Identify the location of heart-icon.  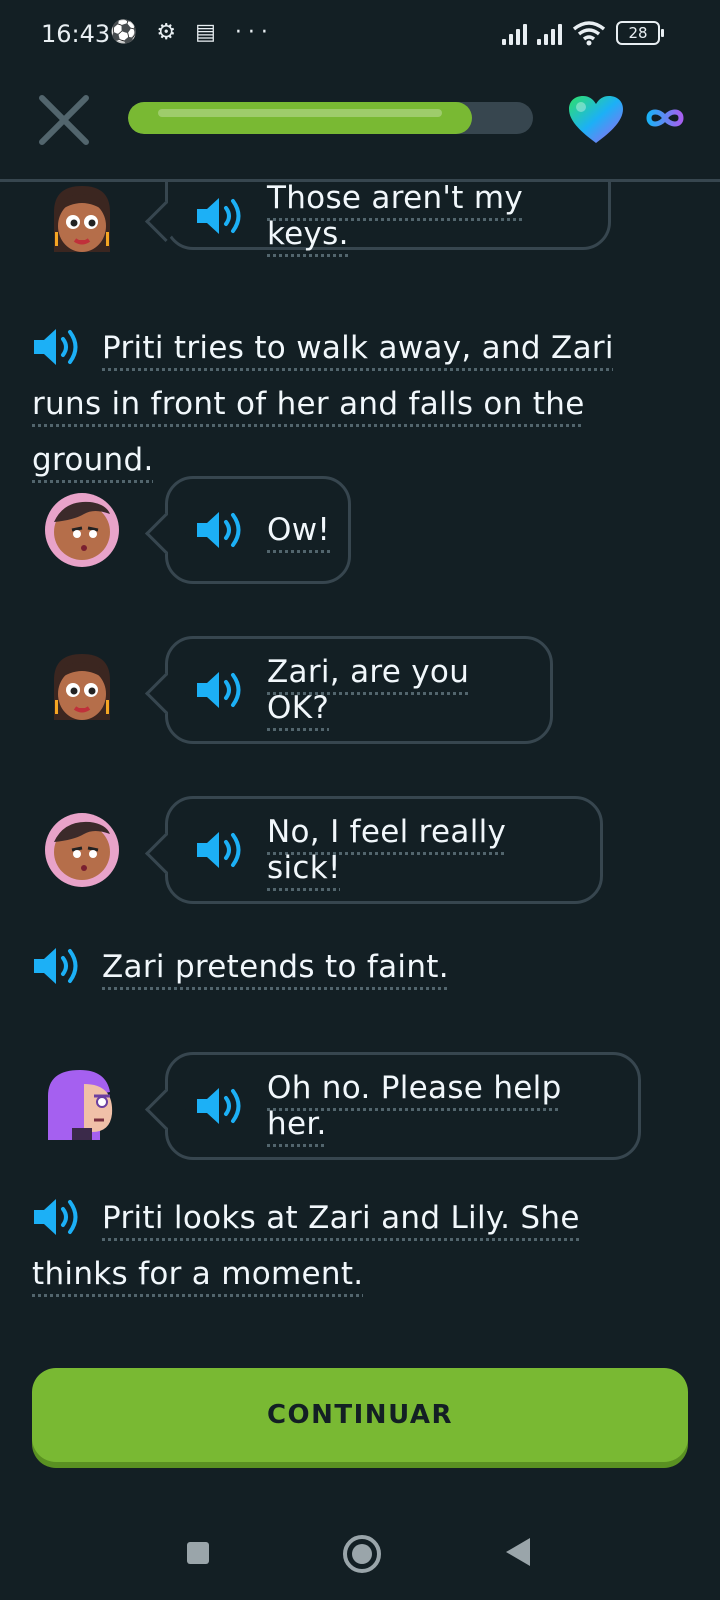
(596, 120).